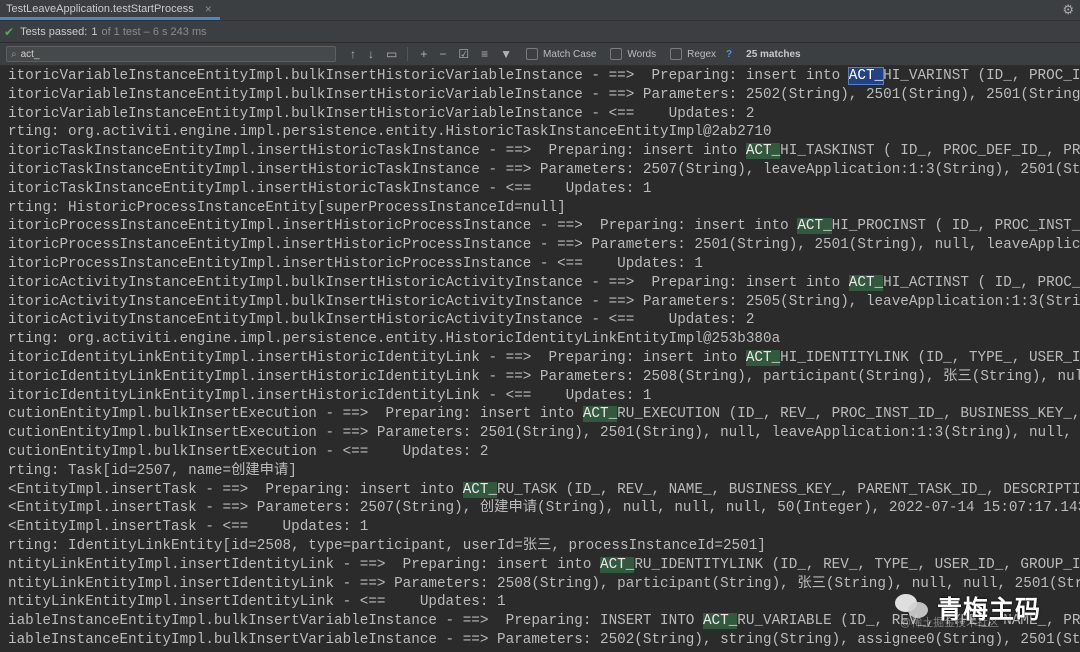  I want to click on watermark-sub: @稀土掘金技术社区, so click(950, 623).